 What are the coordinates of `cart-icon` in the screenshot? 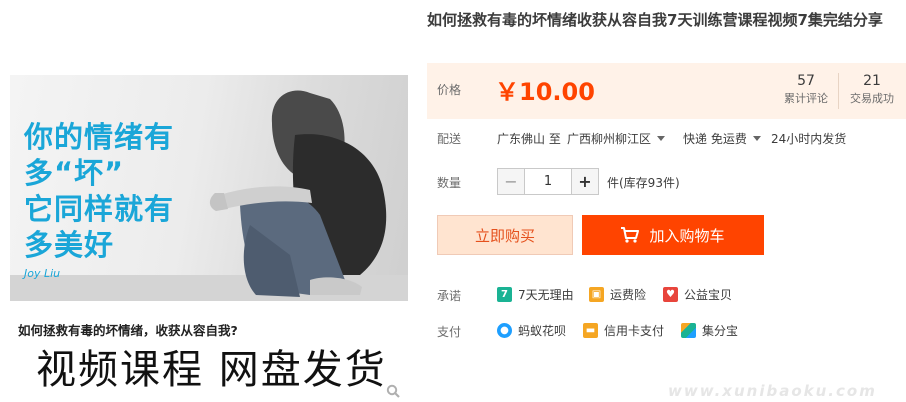 It's located at (630, 235).